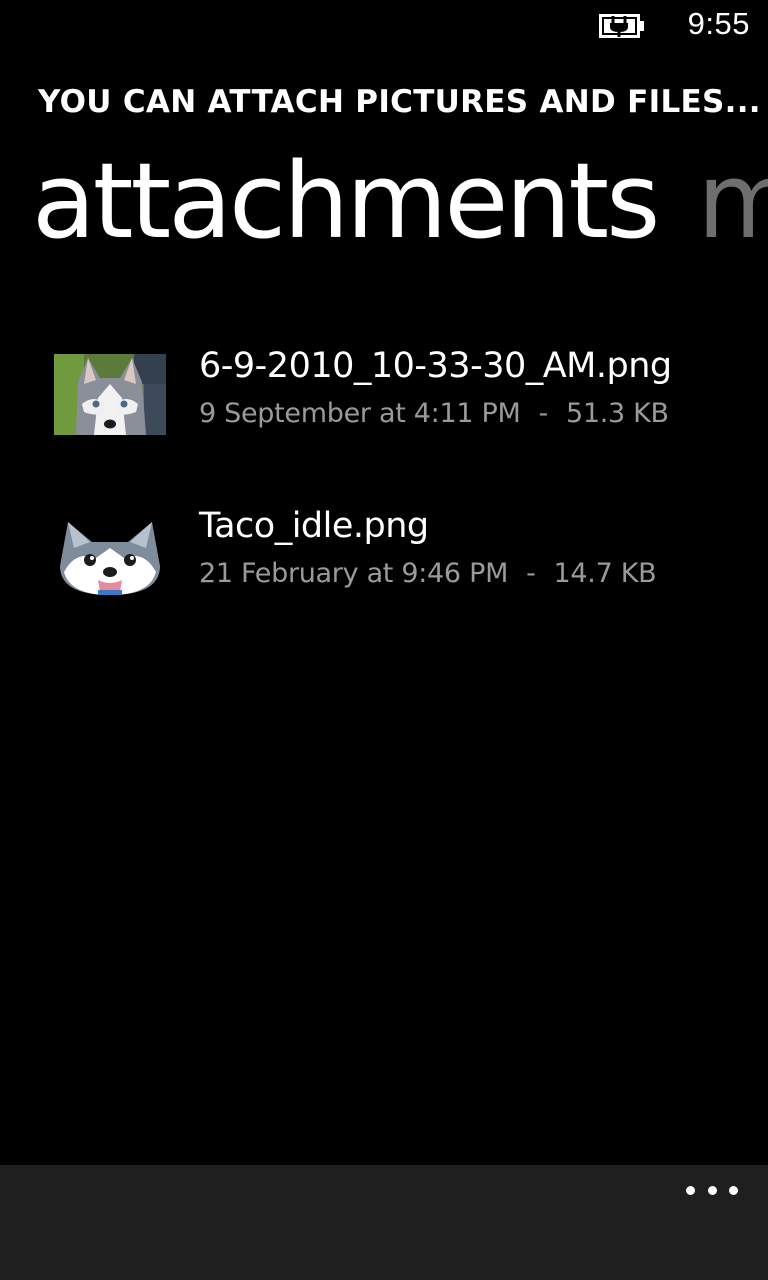 Image resolution: width=768 pixels, height=1280 pixels. What do you see at coordinates (384, 26) in the screenshot?
I see `status-bar: 9:55` at bounding box center [384, 26].